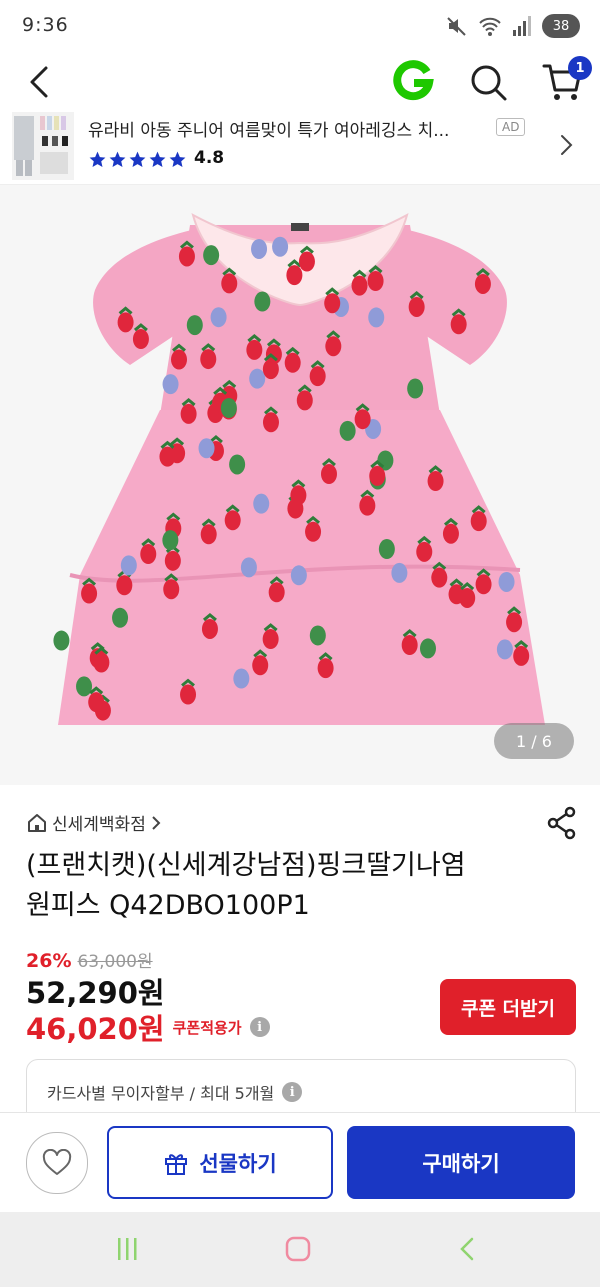  Describe the element at coordinates (561, 26) in the screenshot. I see `battery-indicator: 38` at that location.